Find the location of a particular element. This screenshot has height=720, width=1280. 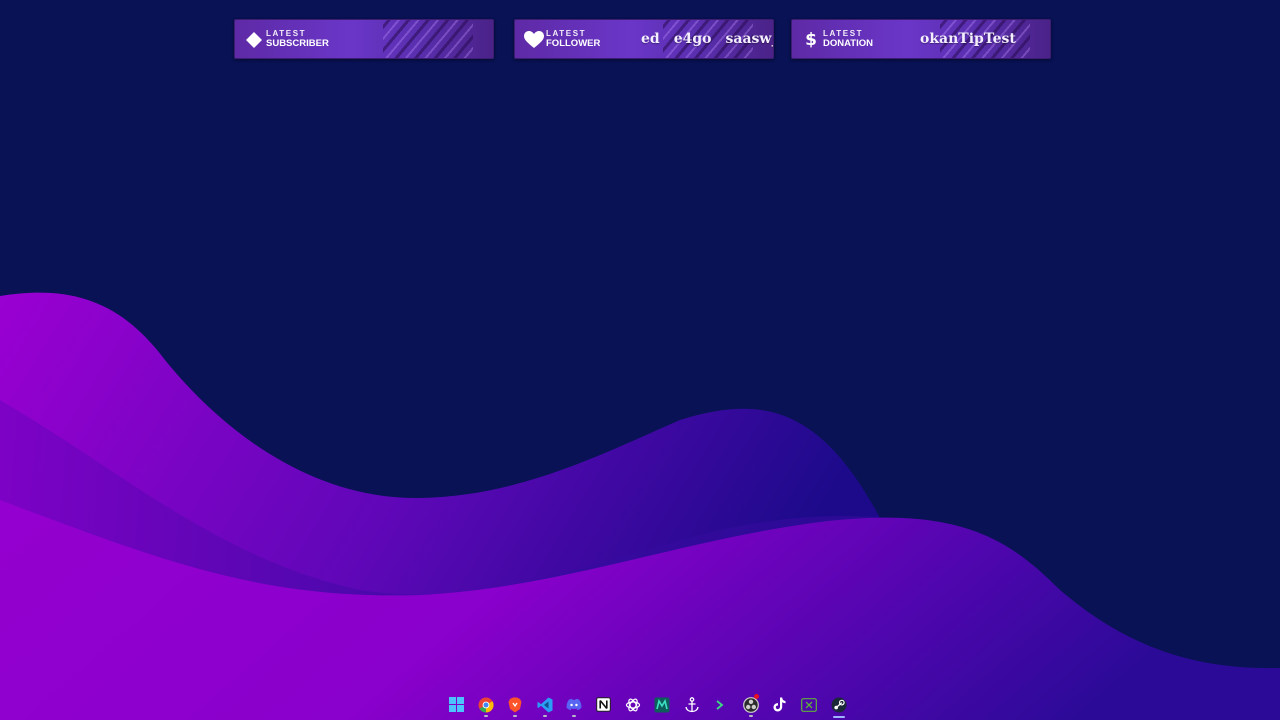

dollar-icon: $ is located at coordinates (811, 39).